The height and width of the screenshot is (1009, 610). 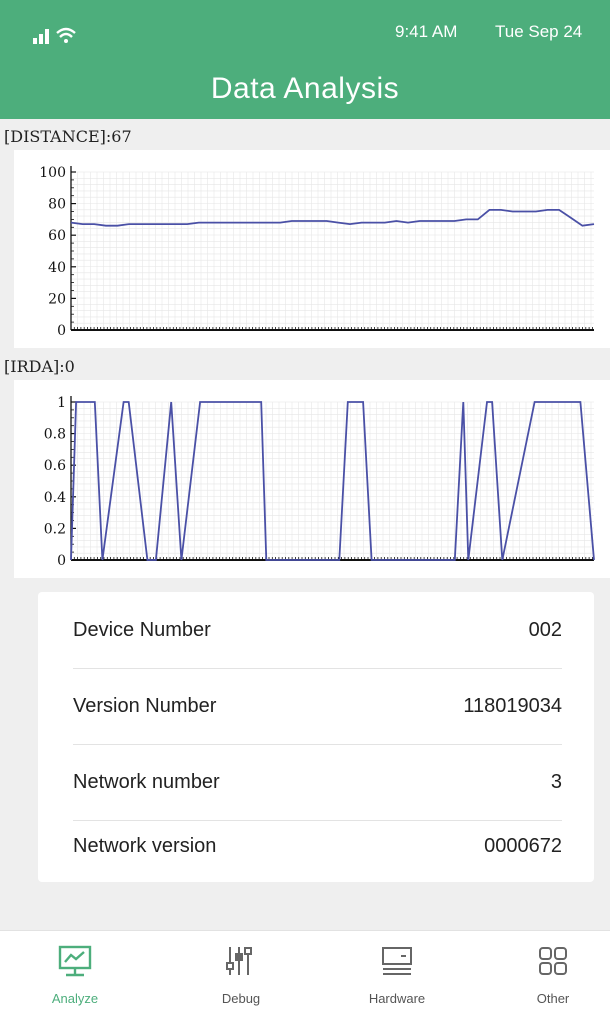 I want to click on tab-debug: Debug, so click(x=241, y=970).